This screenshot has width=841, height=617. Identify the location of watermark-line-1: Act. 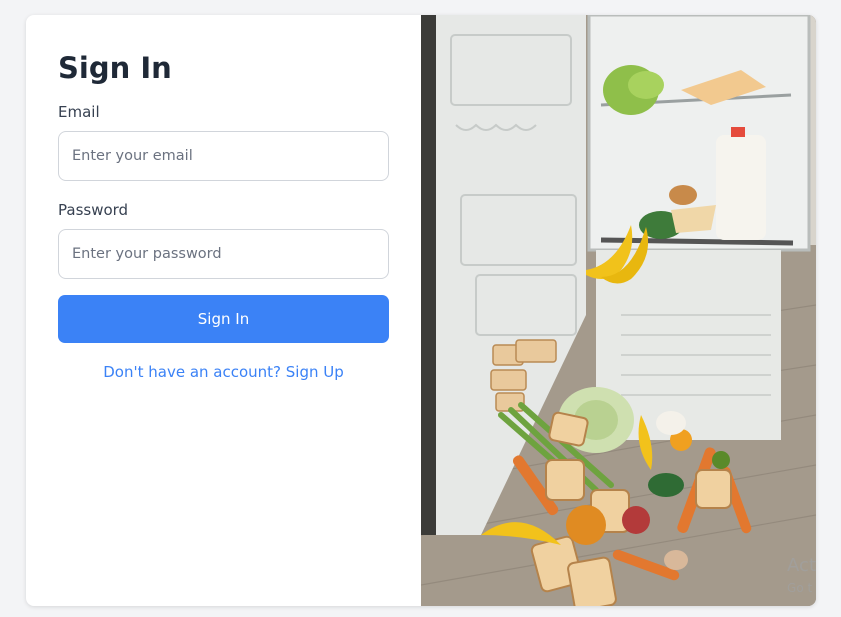
(801, 565).